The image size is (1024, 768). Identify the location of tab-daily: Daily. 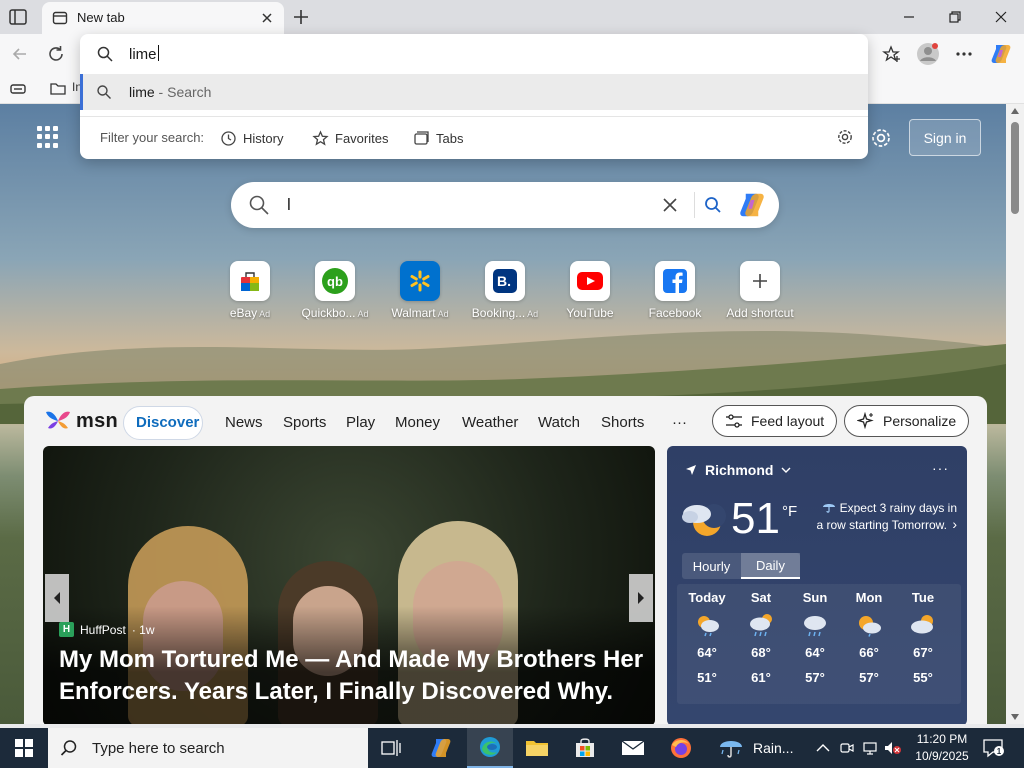
(770, 566).